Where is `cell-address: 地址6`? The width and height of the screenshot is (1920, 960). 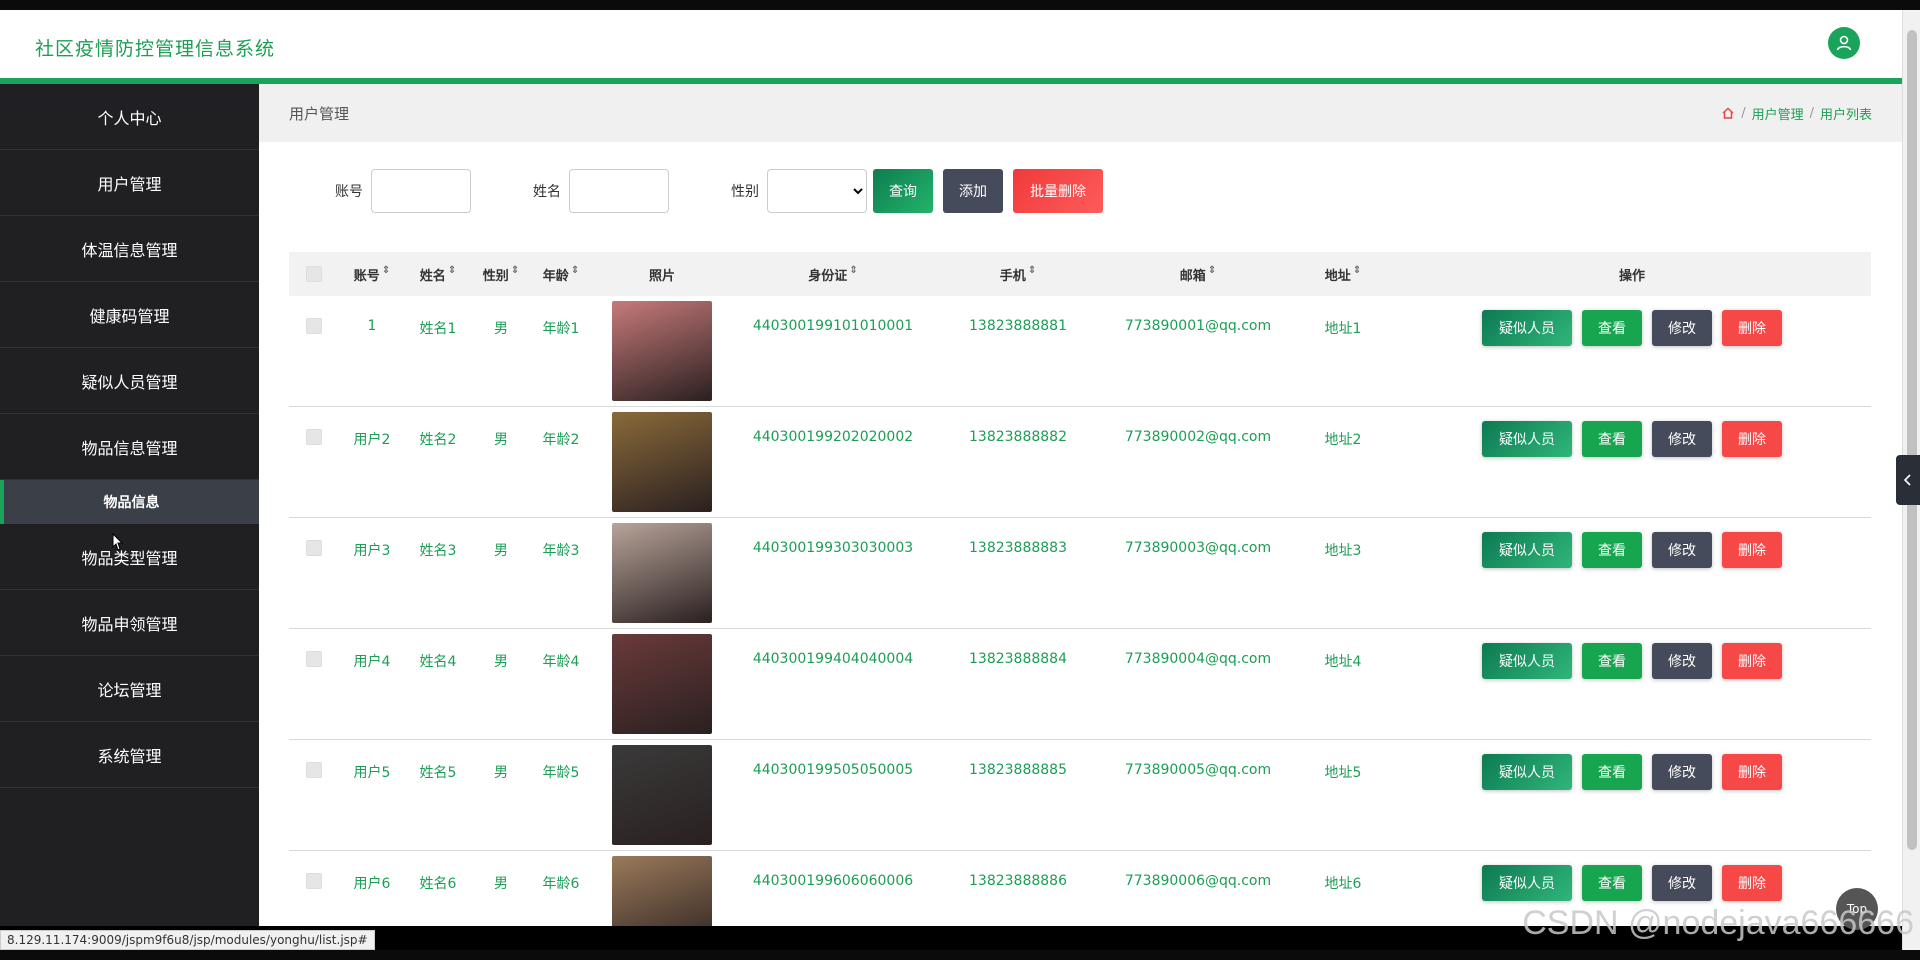
cell-address: 地址6 is located at coordinates (1343, 884).